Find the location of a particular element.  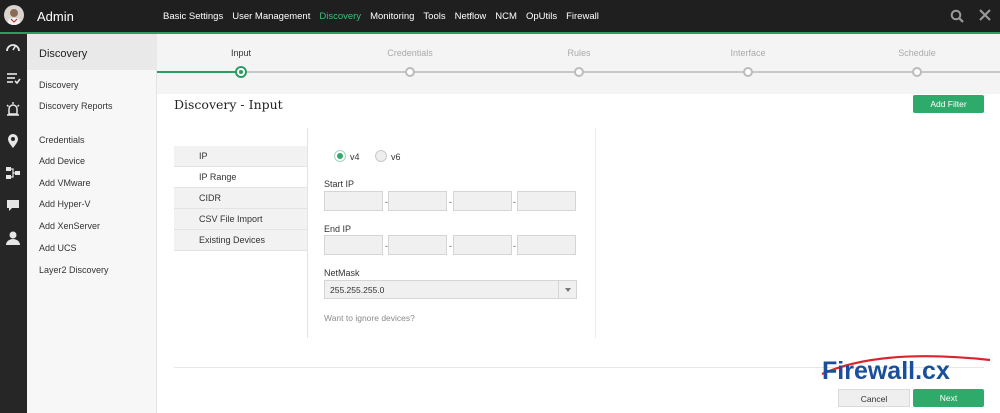

sidebar-item-add-ucs: Add UCS is located at coordinates (58, 248).